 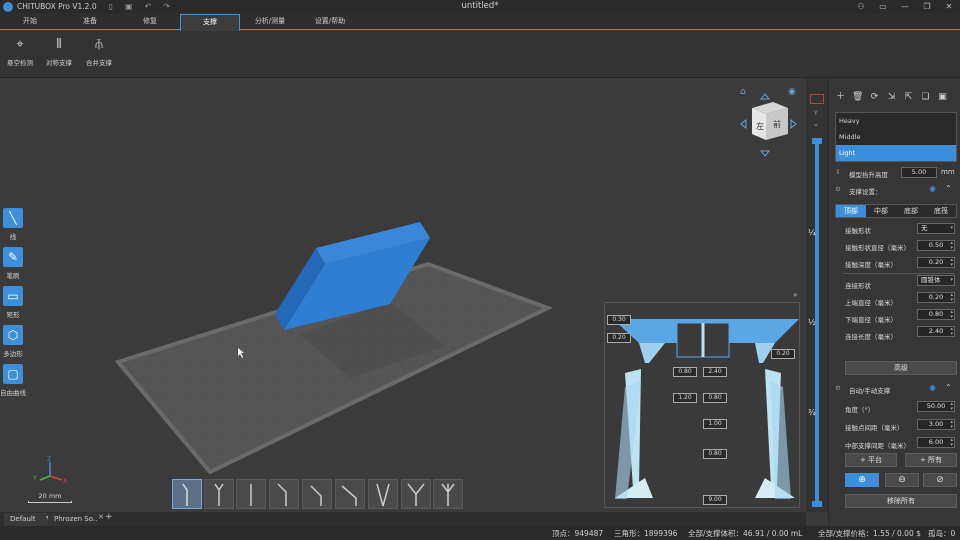 What do you see at coordinates (877, 446) in the screenshot?
I see `mid-spacing-label: 中部支撑间距（毫米）` at bounding box center [877, 446].